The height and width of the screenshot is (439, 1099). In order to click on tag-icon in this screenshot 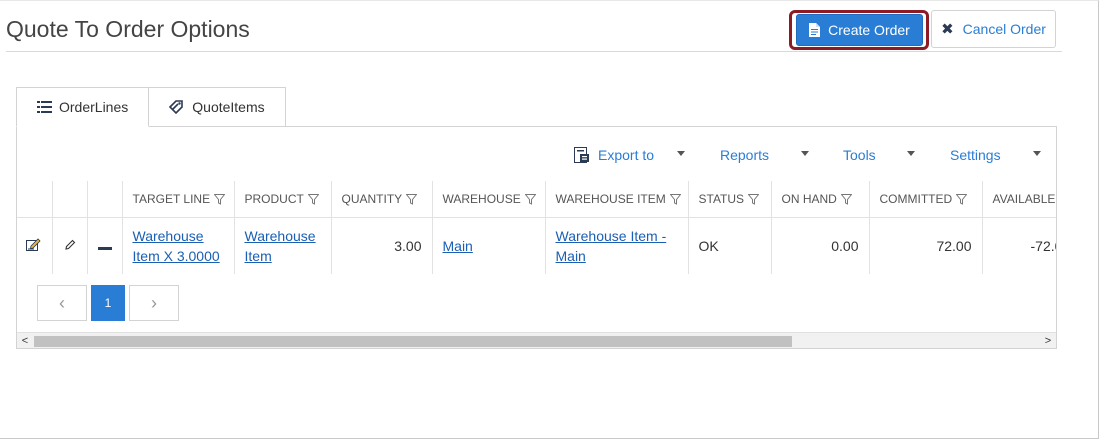, I will do `click(176, 107)`.